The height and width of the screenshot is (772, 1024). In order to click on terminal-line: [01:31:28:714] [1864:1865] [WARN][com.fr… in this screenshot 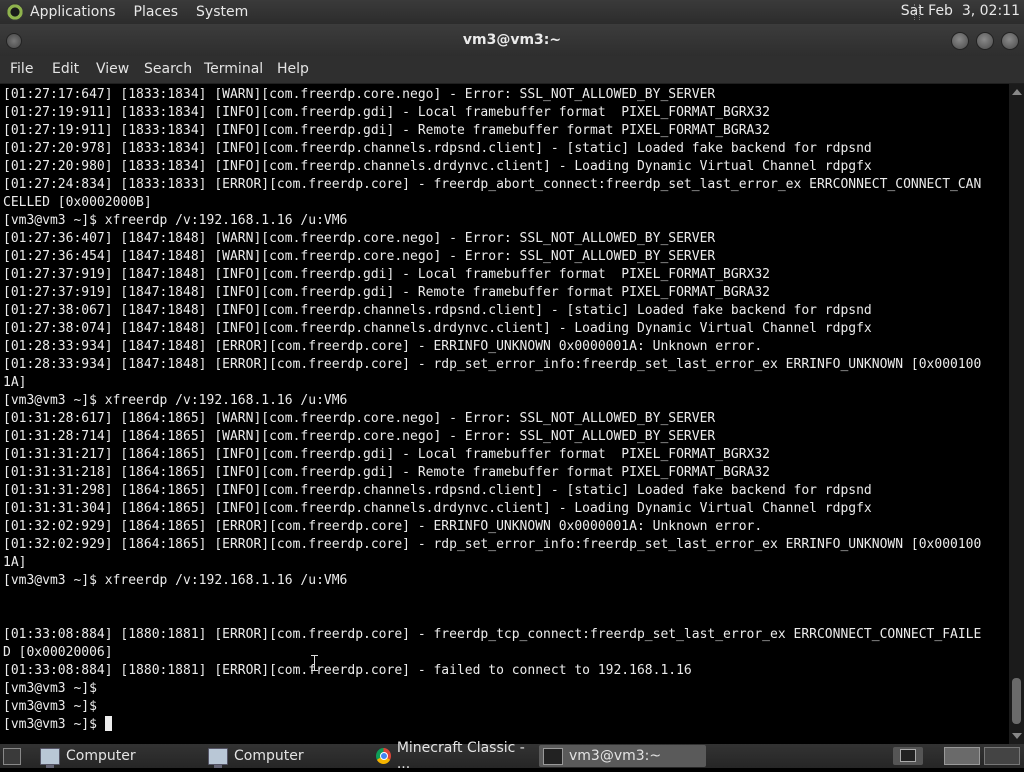, I will do `click(359, 436)`.